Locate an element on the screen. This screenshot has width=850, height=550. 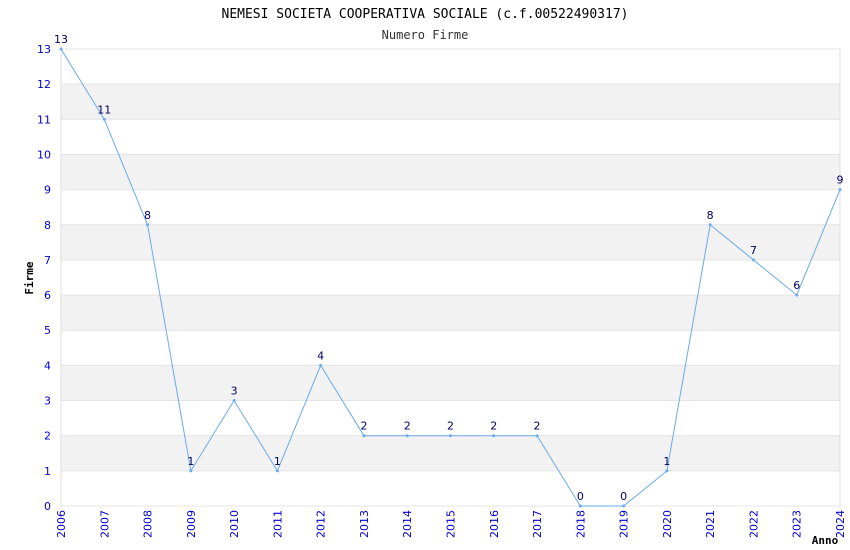
y-tick-label: 2 is located at coordinates (47, 436).